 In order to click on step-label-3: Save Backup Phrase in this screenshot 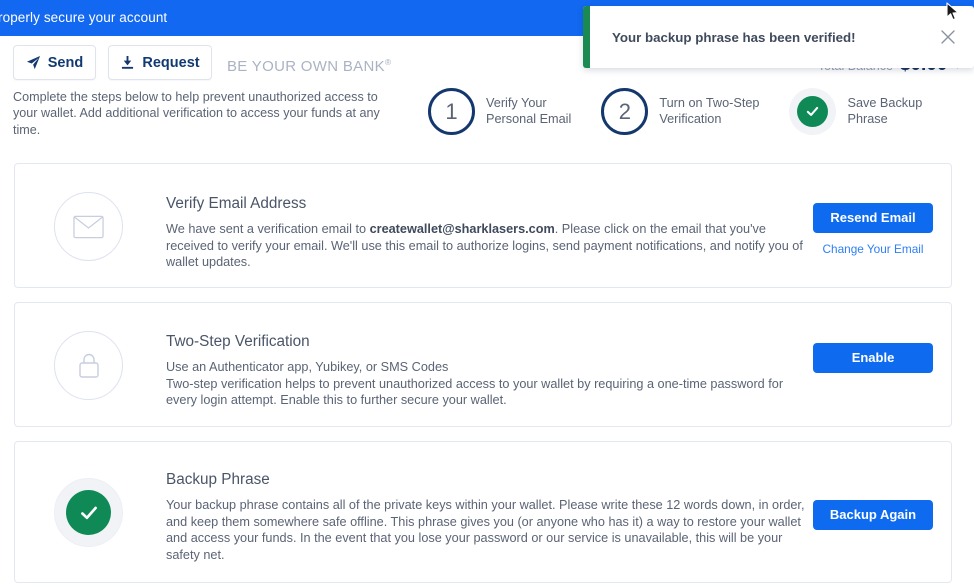, I will do `click(885, 111)`.